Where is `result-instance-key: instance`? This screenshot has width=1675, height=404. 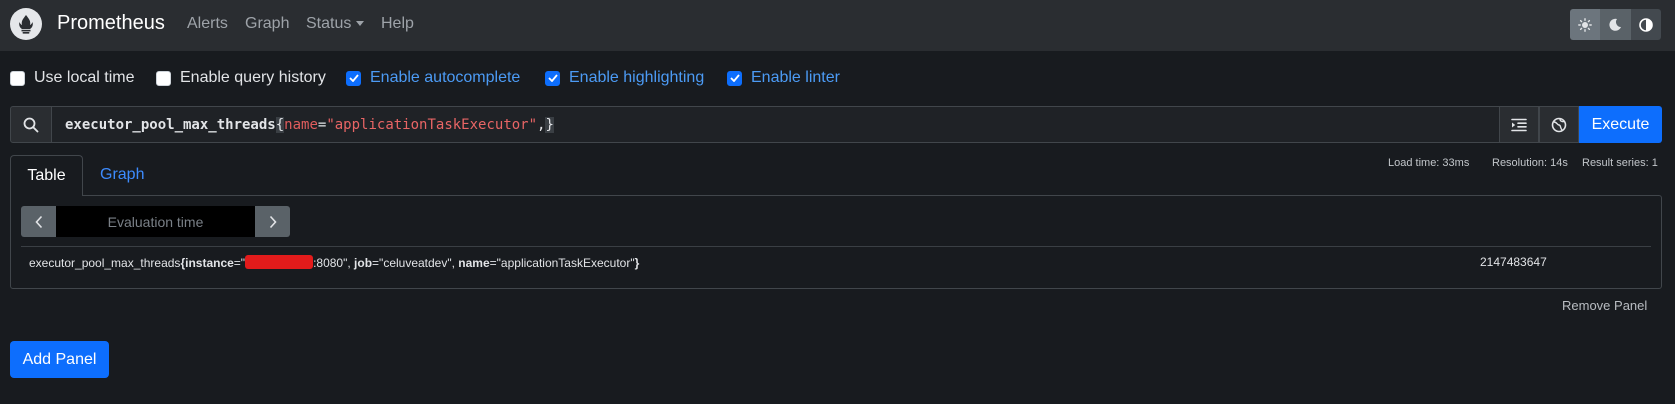 result-instance-key: instance is located at coordinates (209, 263).